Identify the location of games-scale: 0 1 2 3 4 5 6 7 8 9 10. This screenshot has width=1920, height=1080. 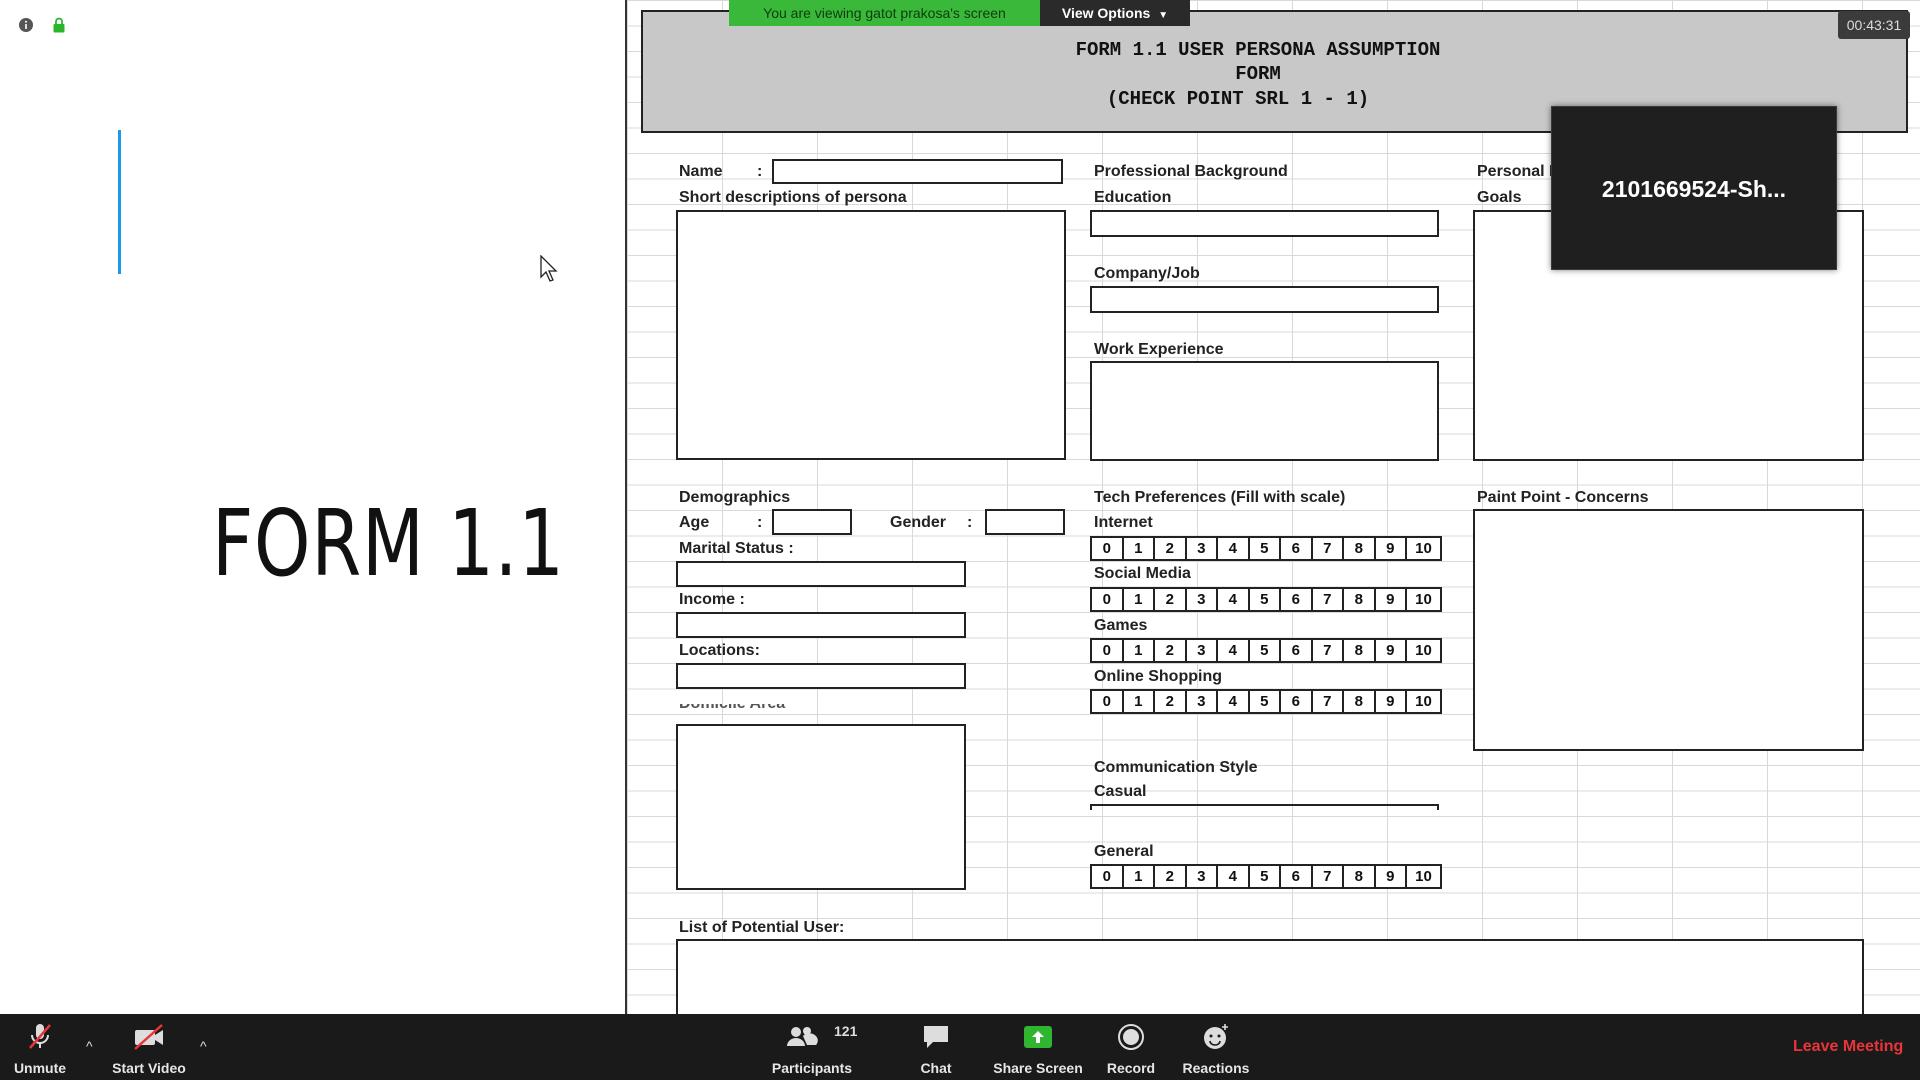
(1266, 650).